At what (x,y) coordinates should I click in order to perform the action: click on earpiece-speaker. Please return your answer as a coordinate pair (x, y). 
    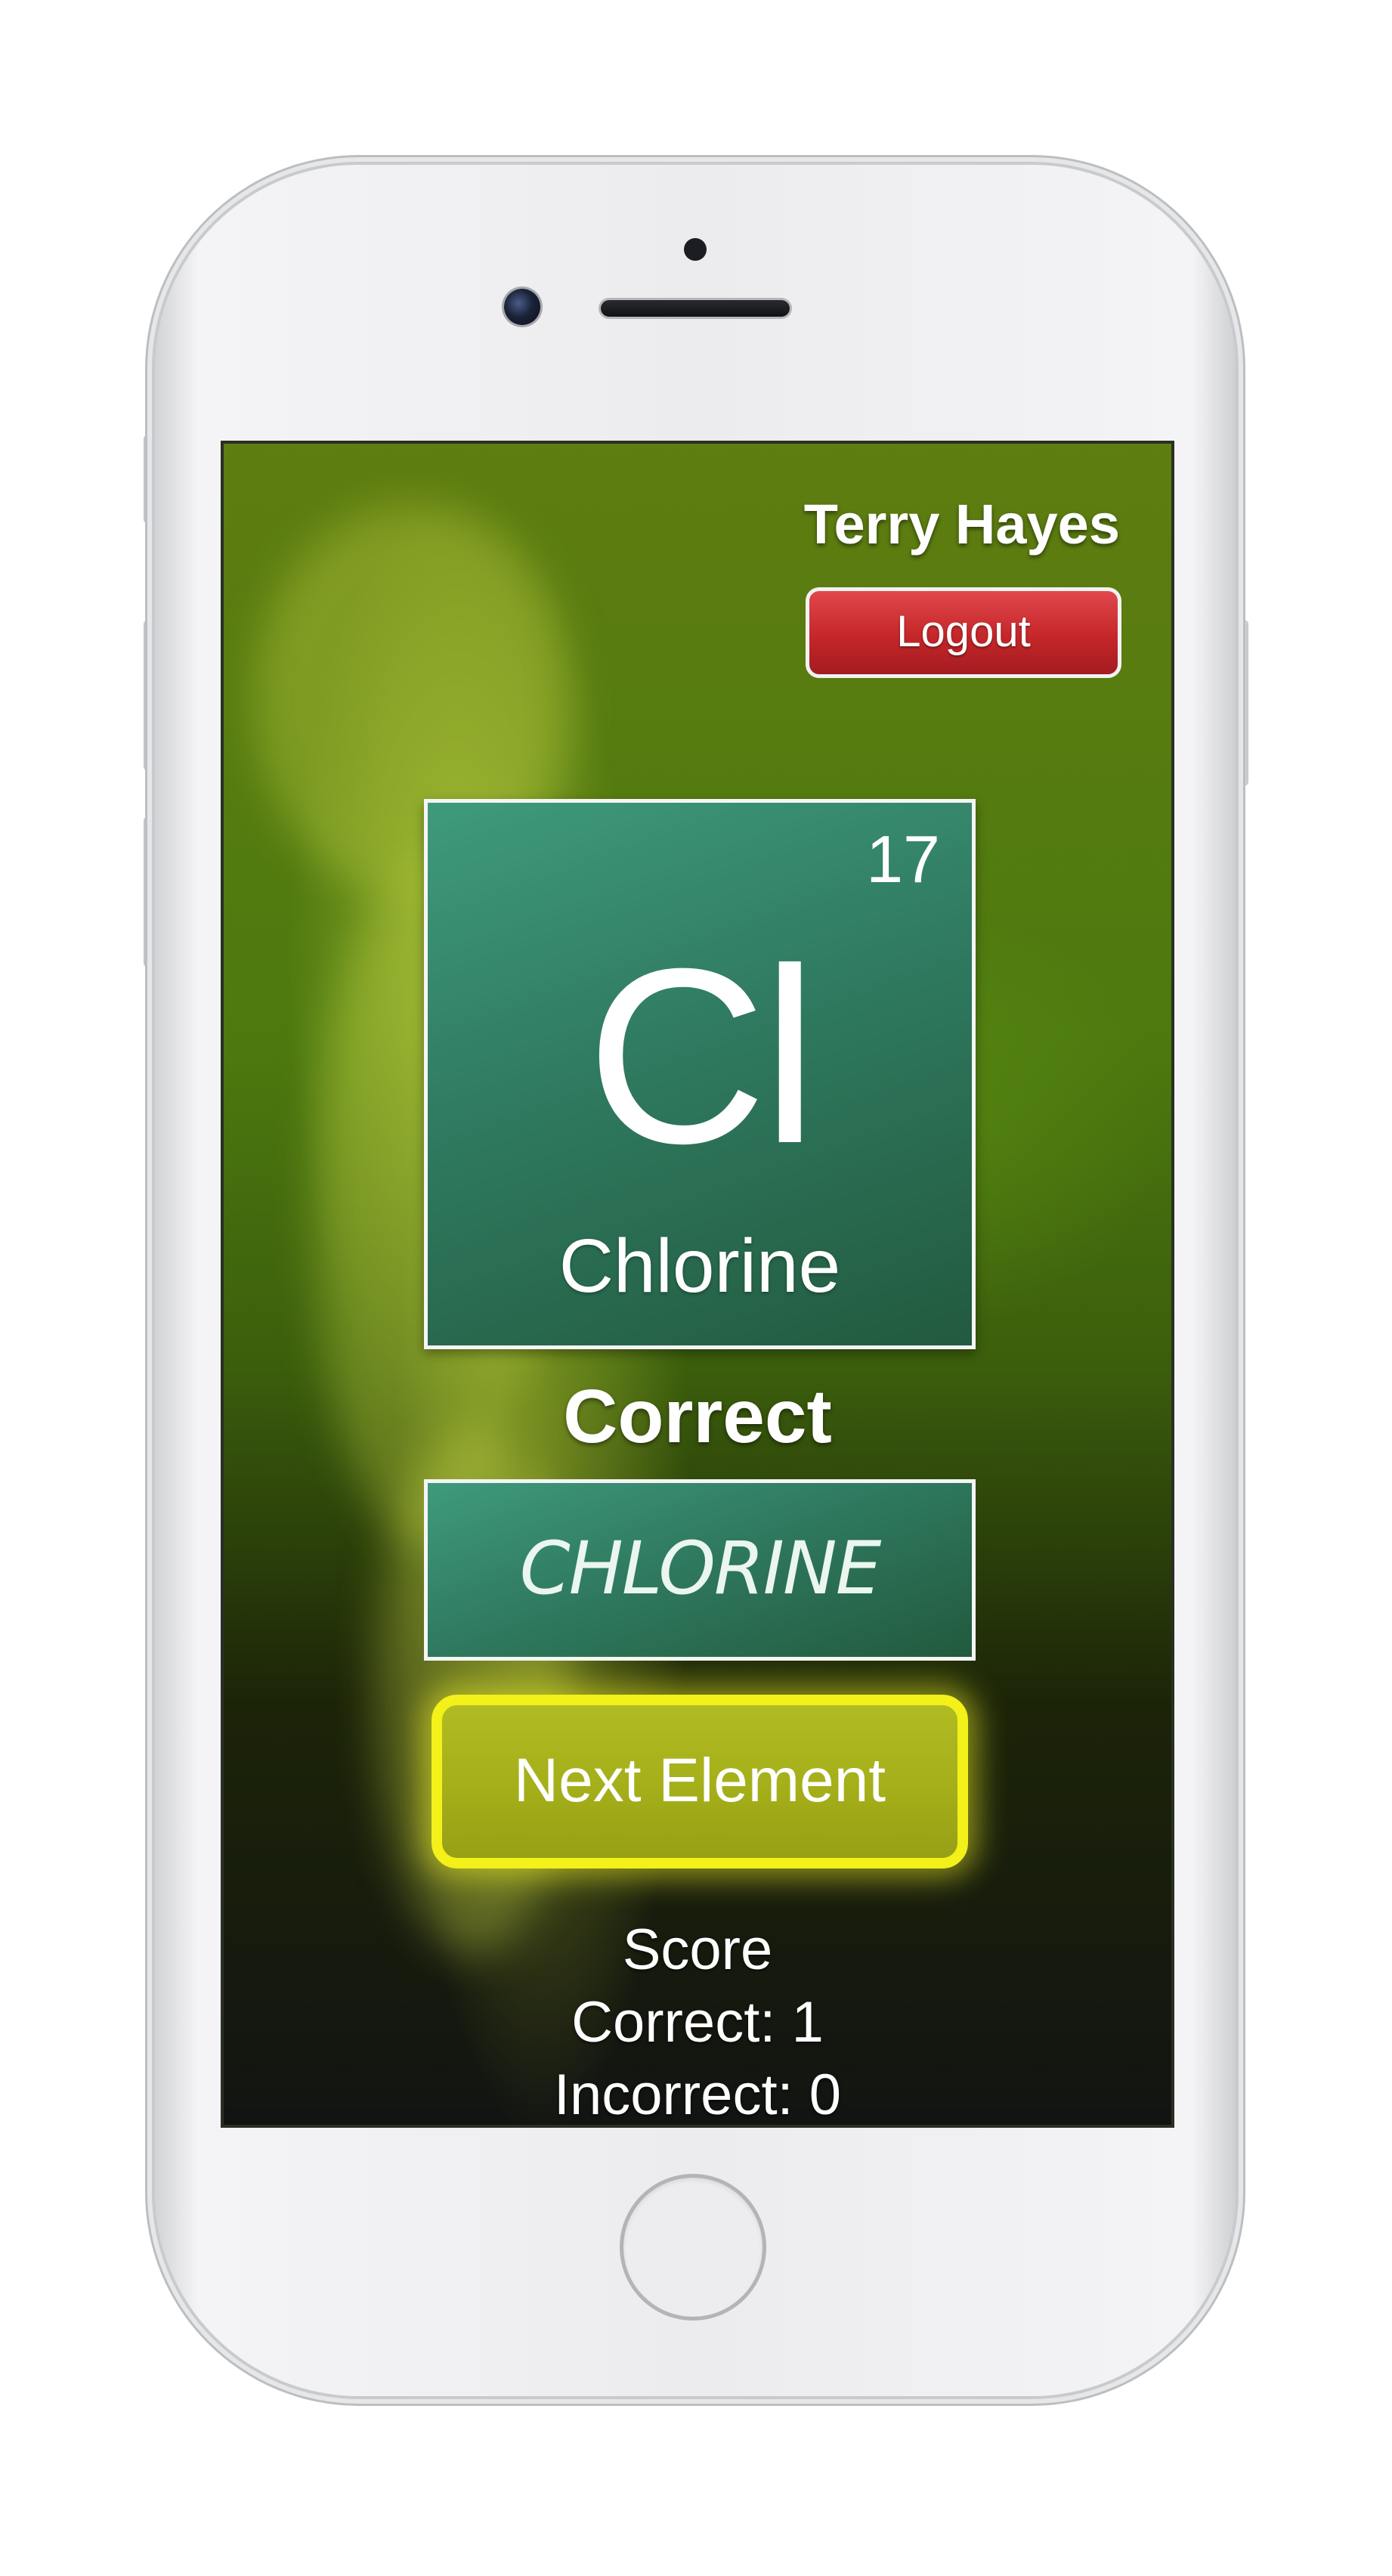
    Looking at the image, I should click on (695, 308).